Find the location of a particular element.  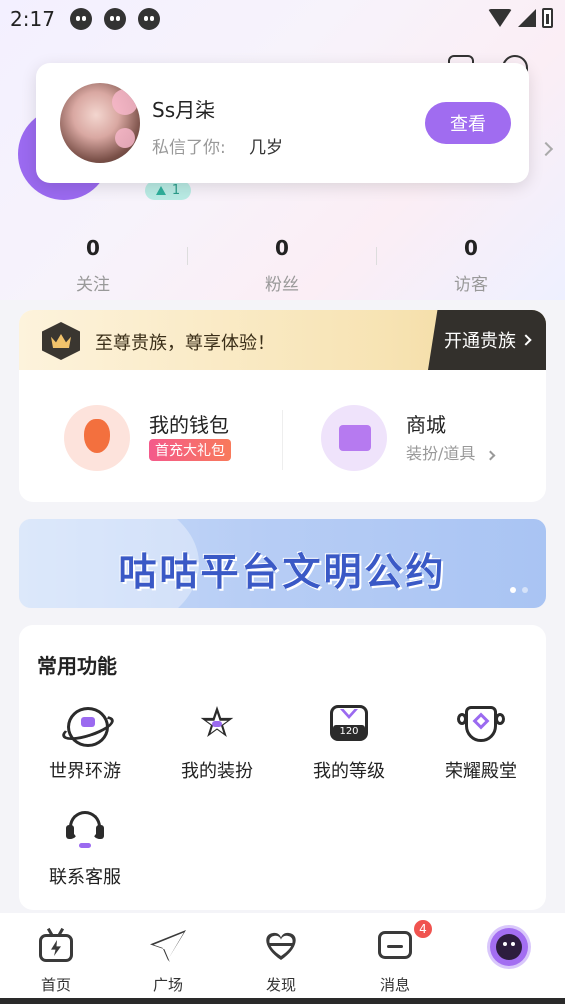

sender-avatar is located at coordinates (100, 123).